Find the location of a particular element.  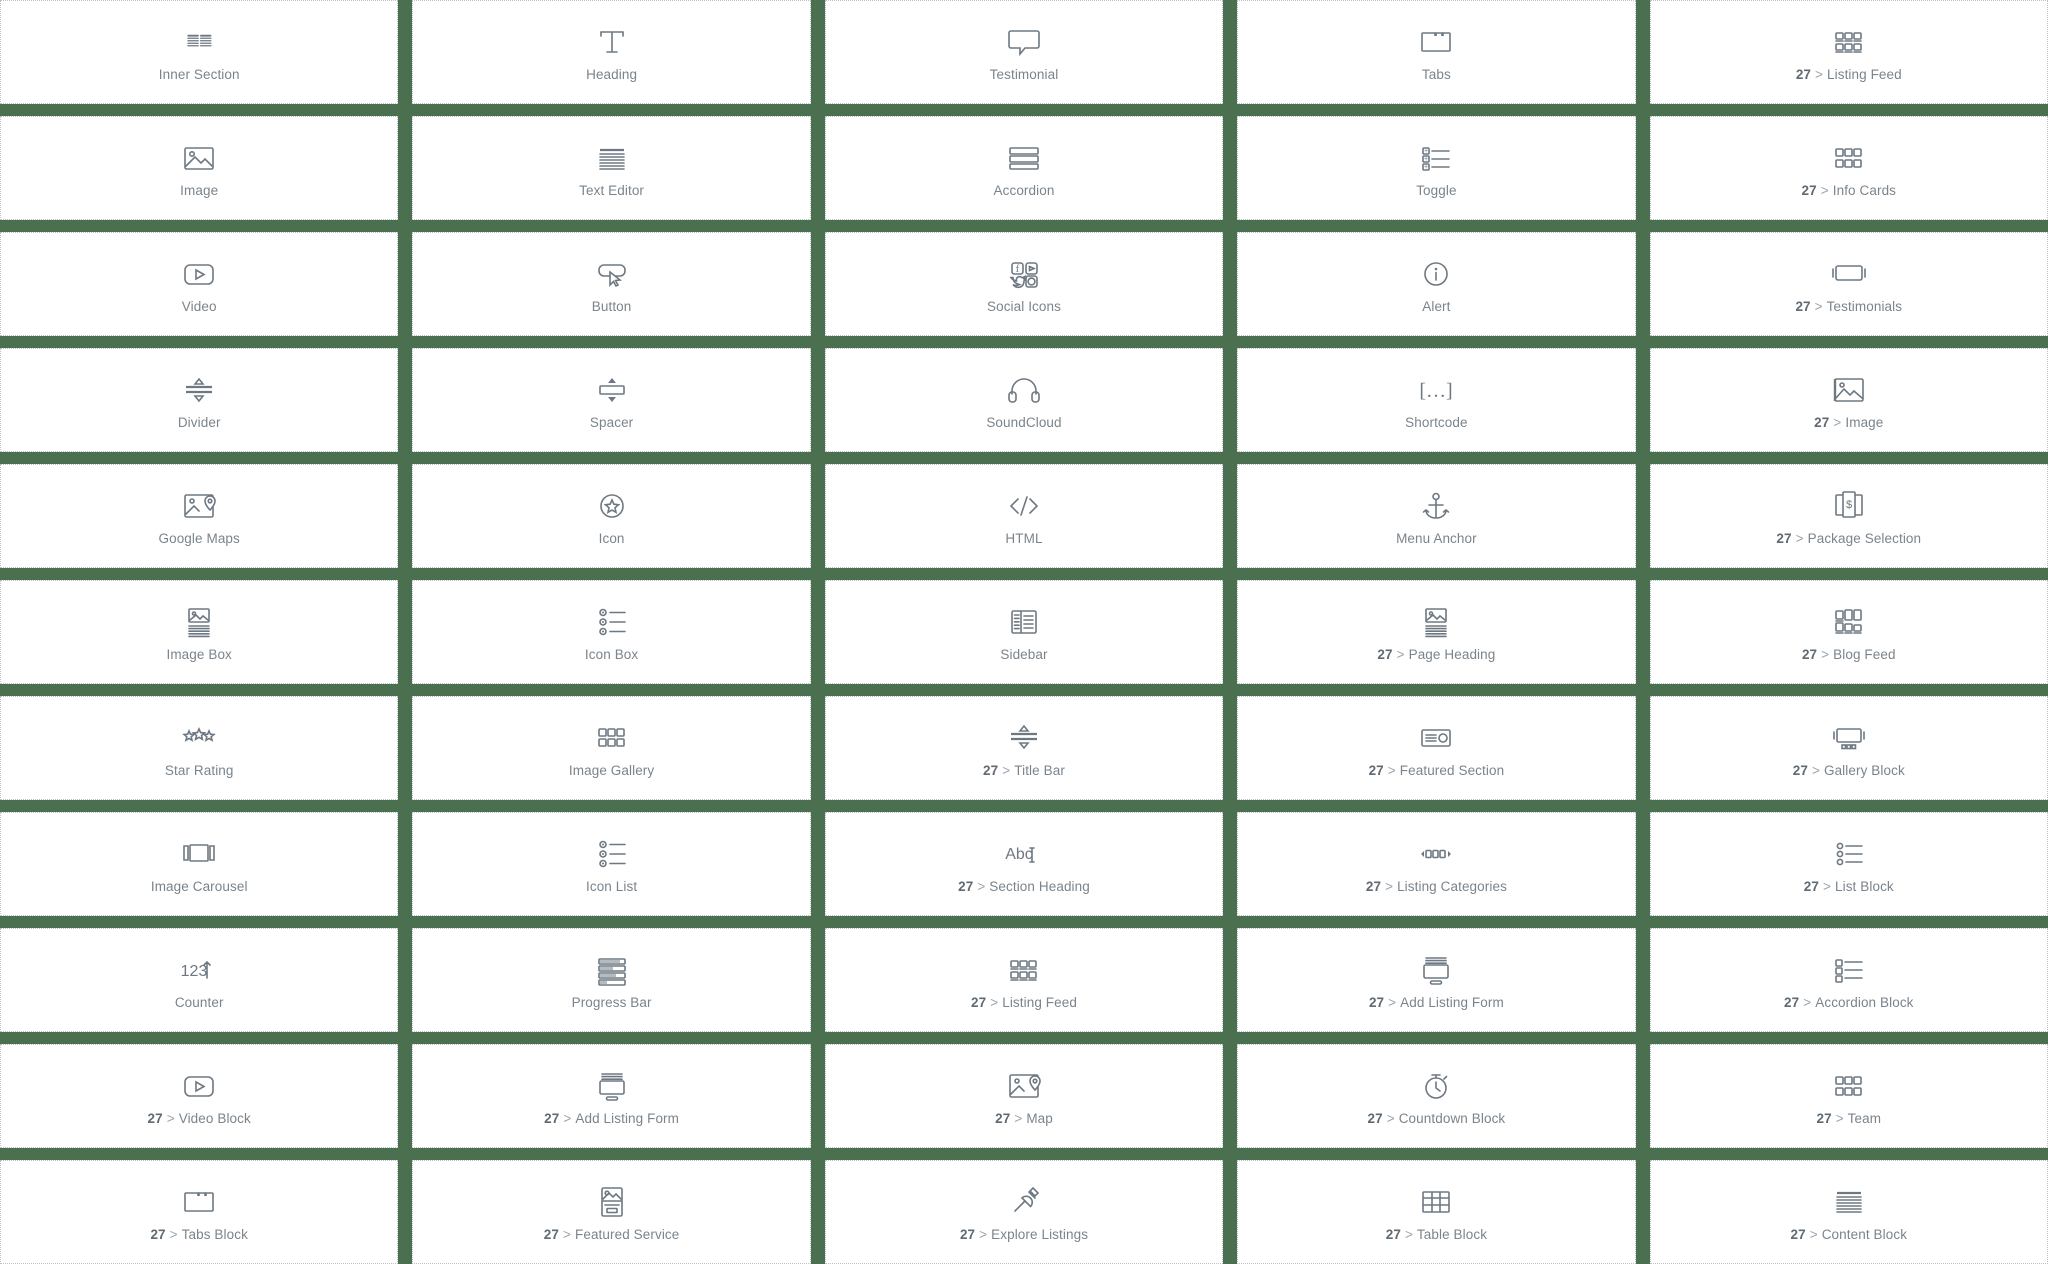

featured-section-icon is located at coordinates (1436, 738).